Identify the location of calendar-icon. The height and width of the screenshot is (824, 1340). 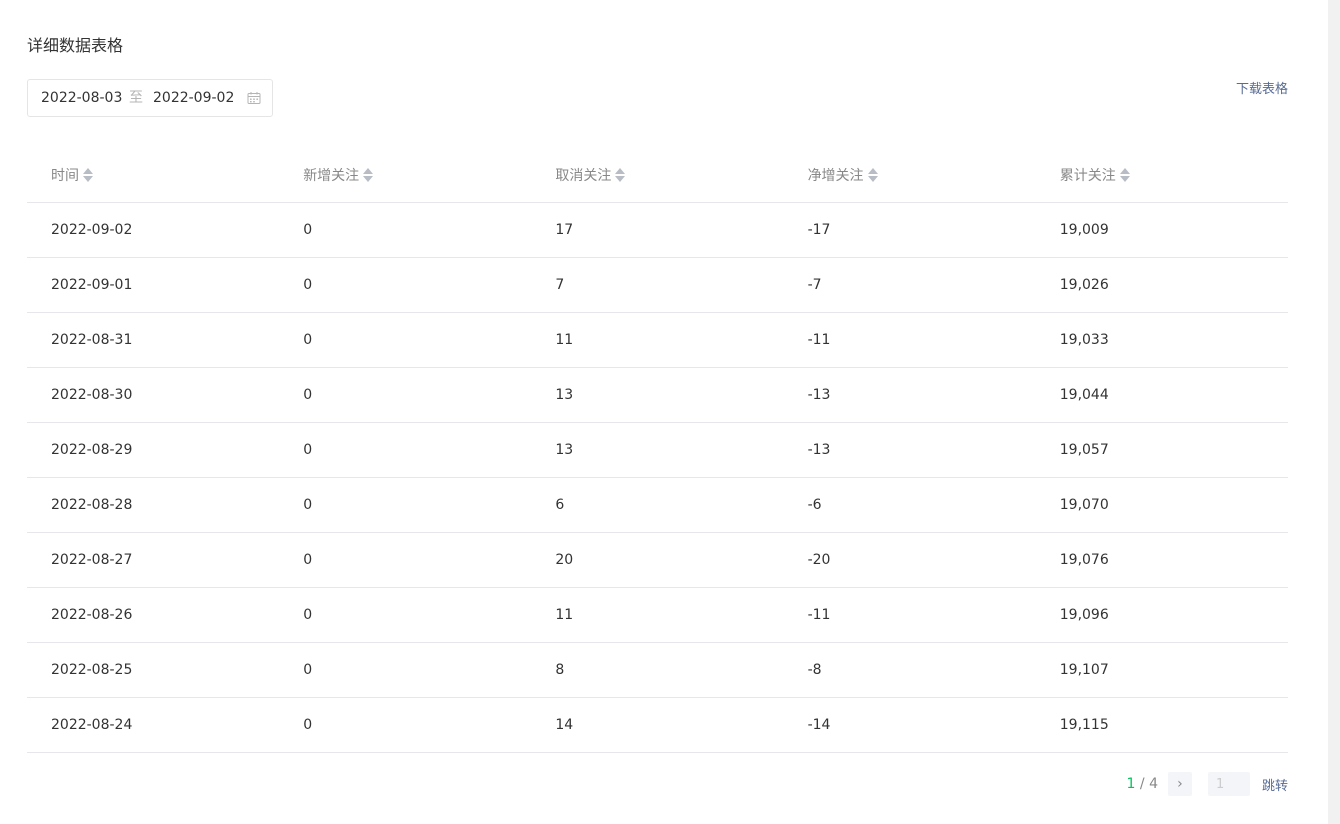
(254, 98).